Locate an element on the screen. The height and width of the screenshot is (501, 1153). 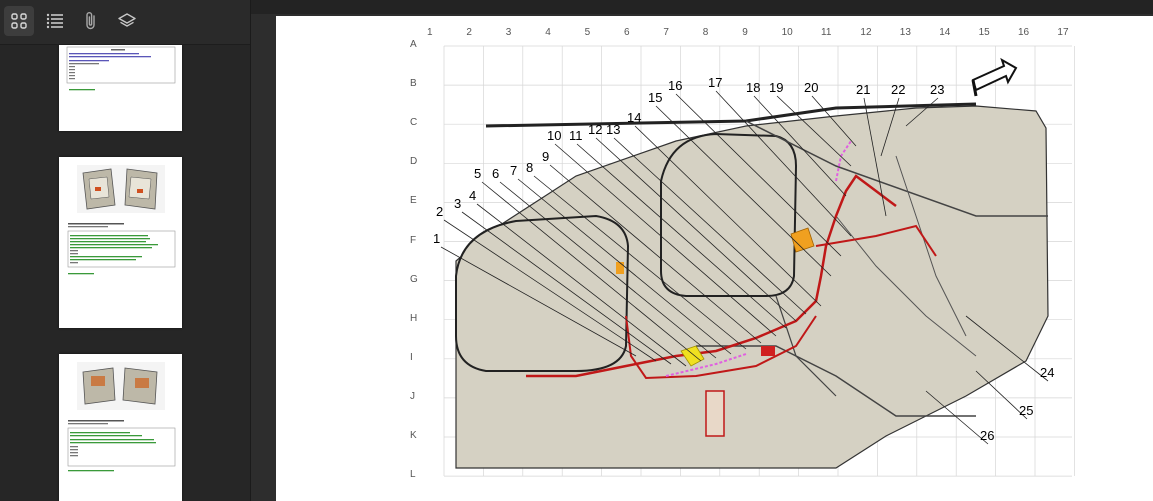
grid-column-label: 9 is located at coordinates (745, 32).